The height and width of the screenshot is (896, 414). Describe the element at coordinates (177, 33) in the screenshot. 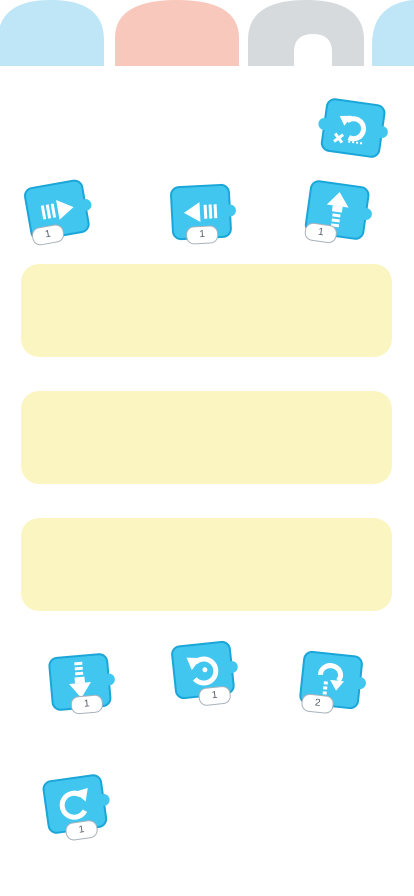

I see `pink-arch` at that location.